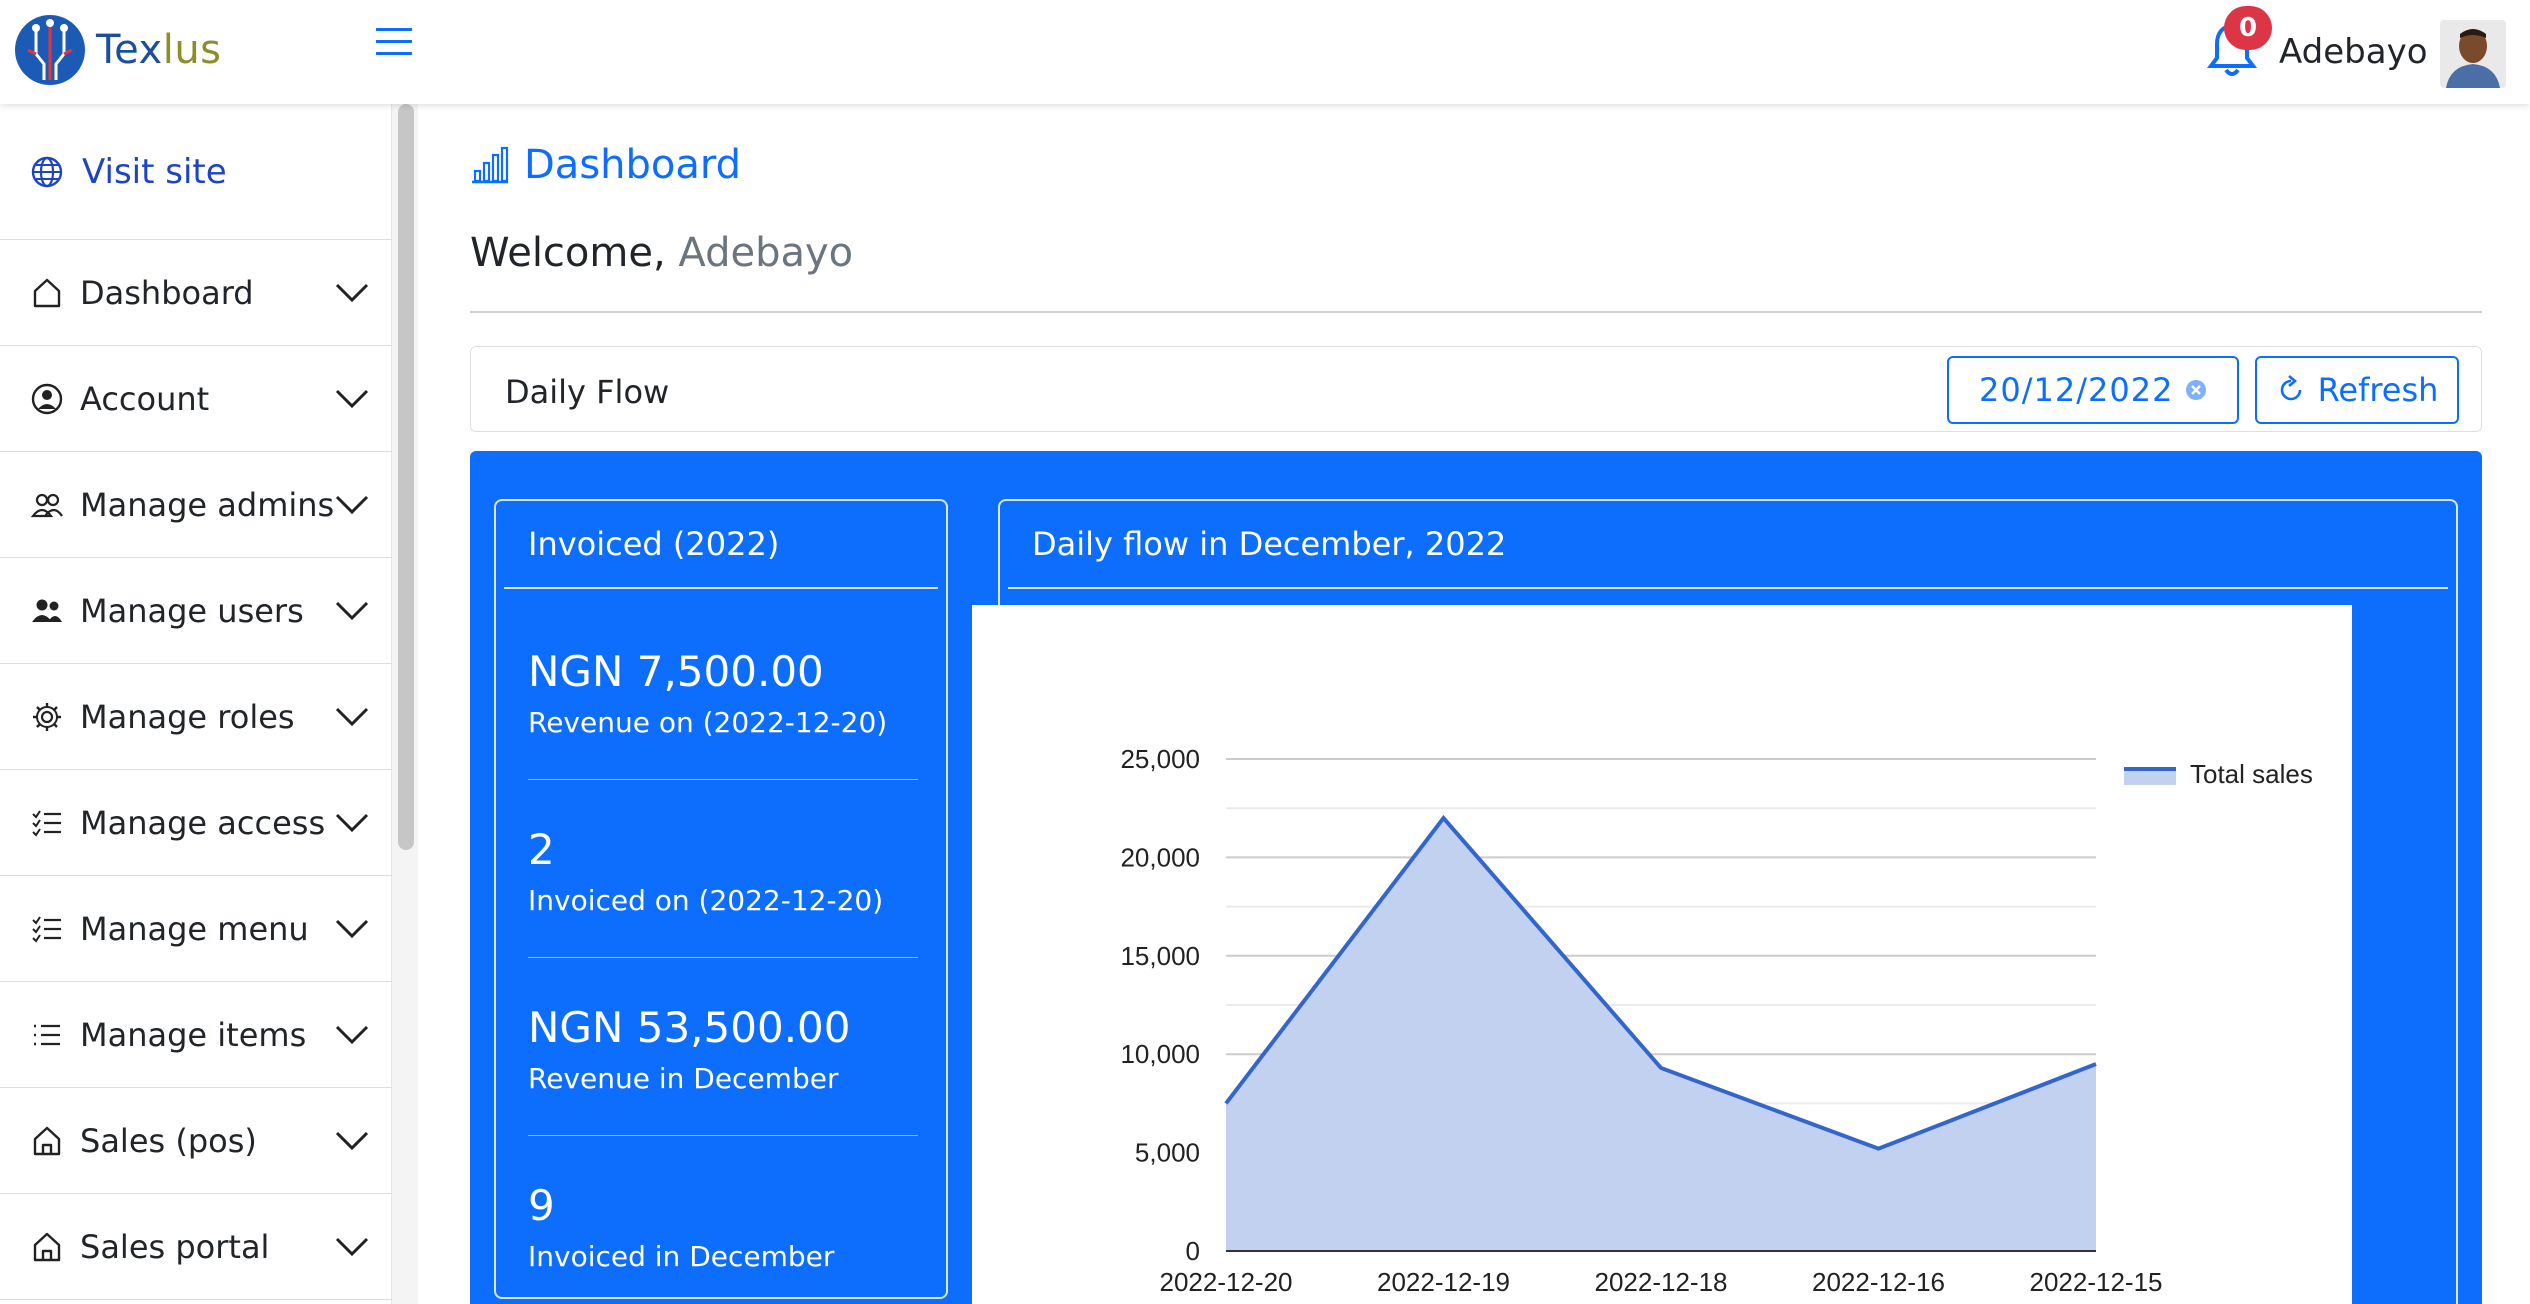 This screenshot has height=1304, width=2530. Describe the element at coordinates (1265, 52) in the screenshot. I see `top-bar: Texlus 0 Adebayo` at that location.